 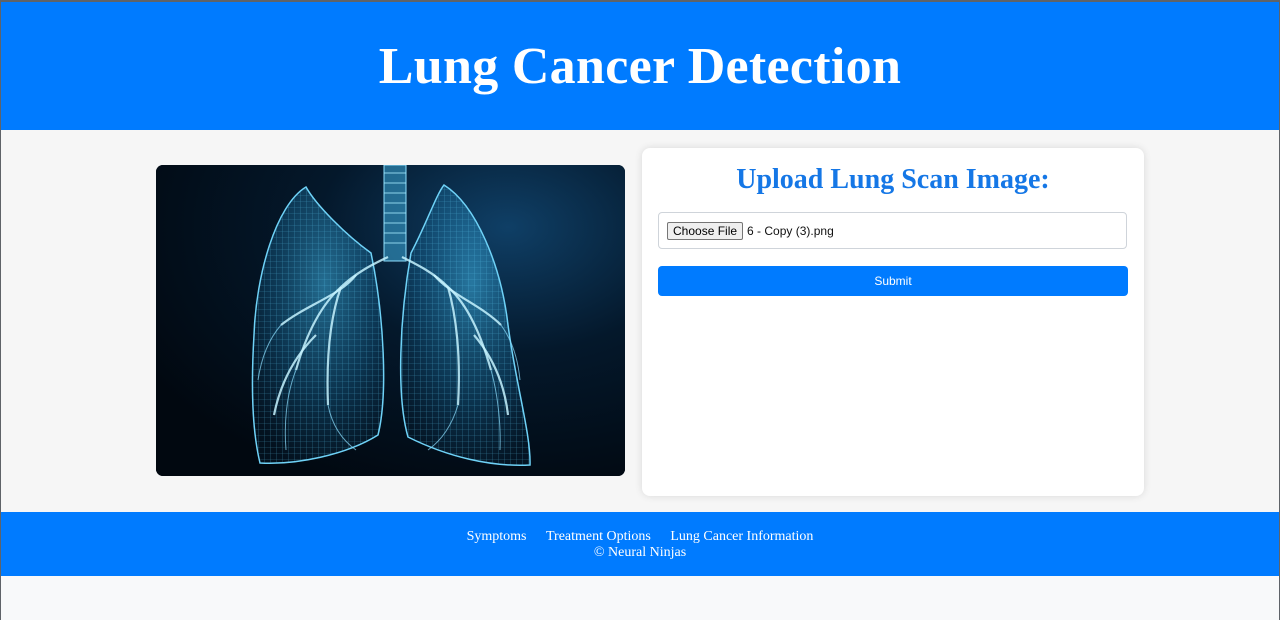 I want to click on footer-copyright: © Neural Ninjas, so click(x=640, y=552).